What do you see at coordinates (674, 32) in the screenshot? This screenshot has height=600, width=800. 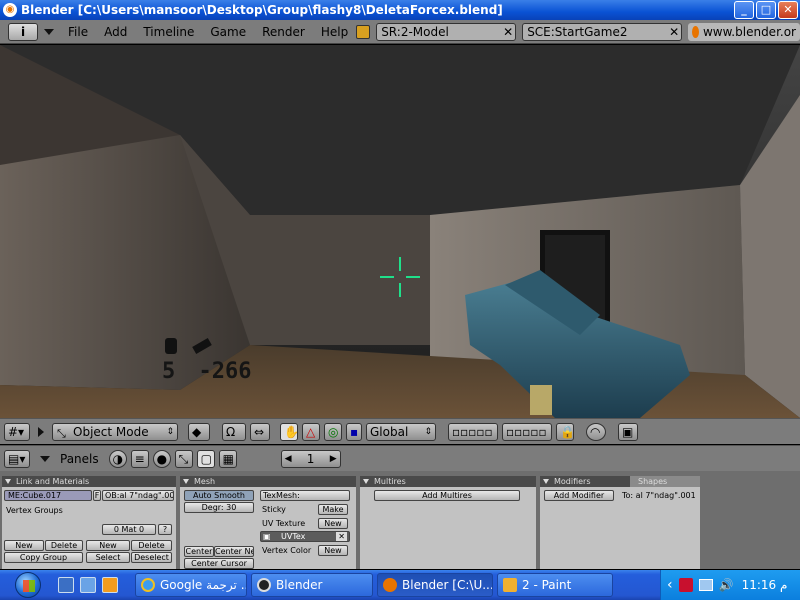 I see `delete-scene-icon: ✕` at bounding box center [674, 32].